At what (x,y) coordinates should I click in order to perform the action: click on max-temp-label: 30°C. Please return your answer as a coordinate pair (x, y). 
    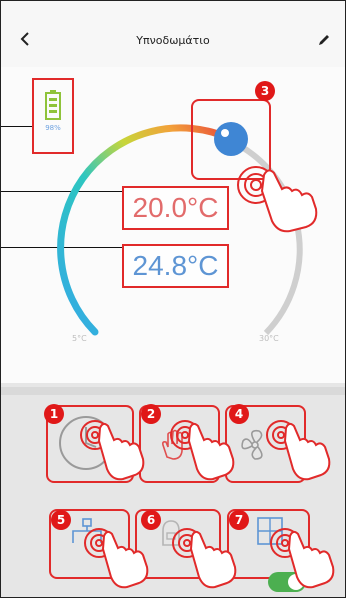
    Looking at the image, I should click on (269, 338).